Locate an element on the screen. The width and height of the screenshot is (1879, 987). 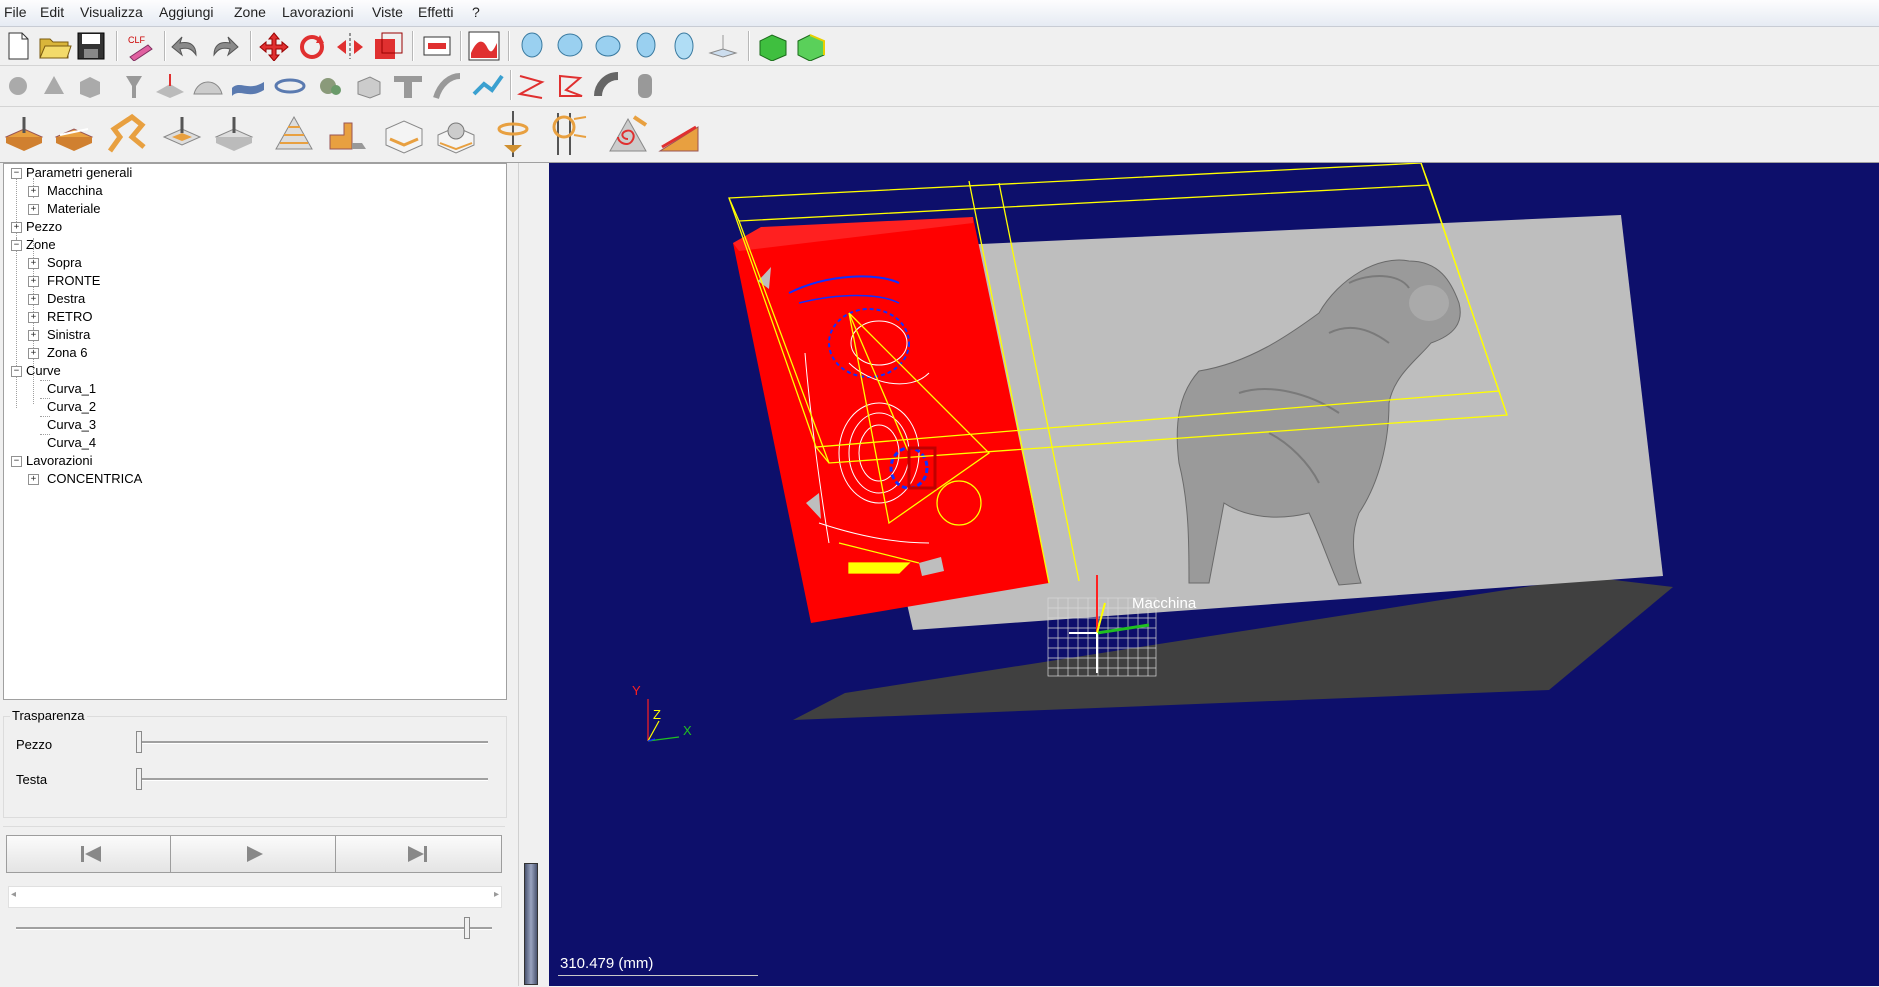
head-bottom-icon is located at coordinates (684, 46).